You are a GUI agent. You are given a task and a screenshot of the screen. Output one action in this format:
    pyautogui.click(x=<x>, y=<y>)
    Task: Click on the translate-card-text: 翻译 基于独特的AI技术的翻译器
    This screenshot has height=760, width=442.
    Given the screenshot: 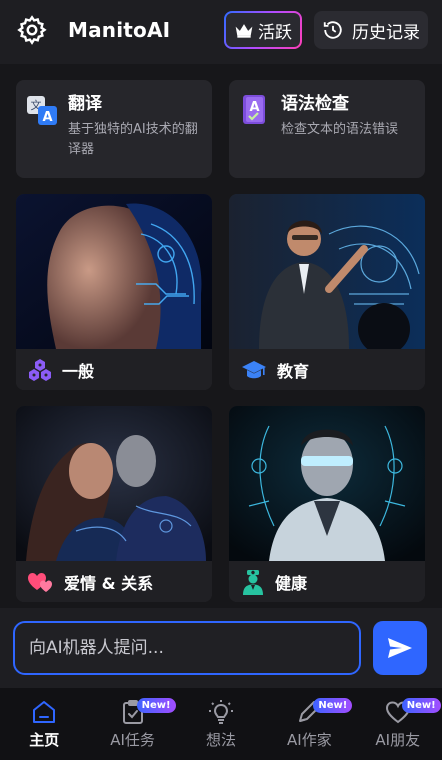 What is the action you would take?
    pyautogui.click(x=135, y=129)
    